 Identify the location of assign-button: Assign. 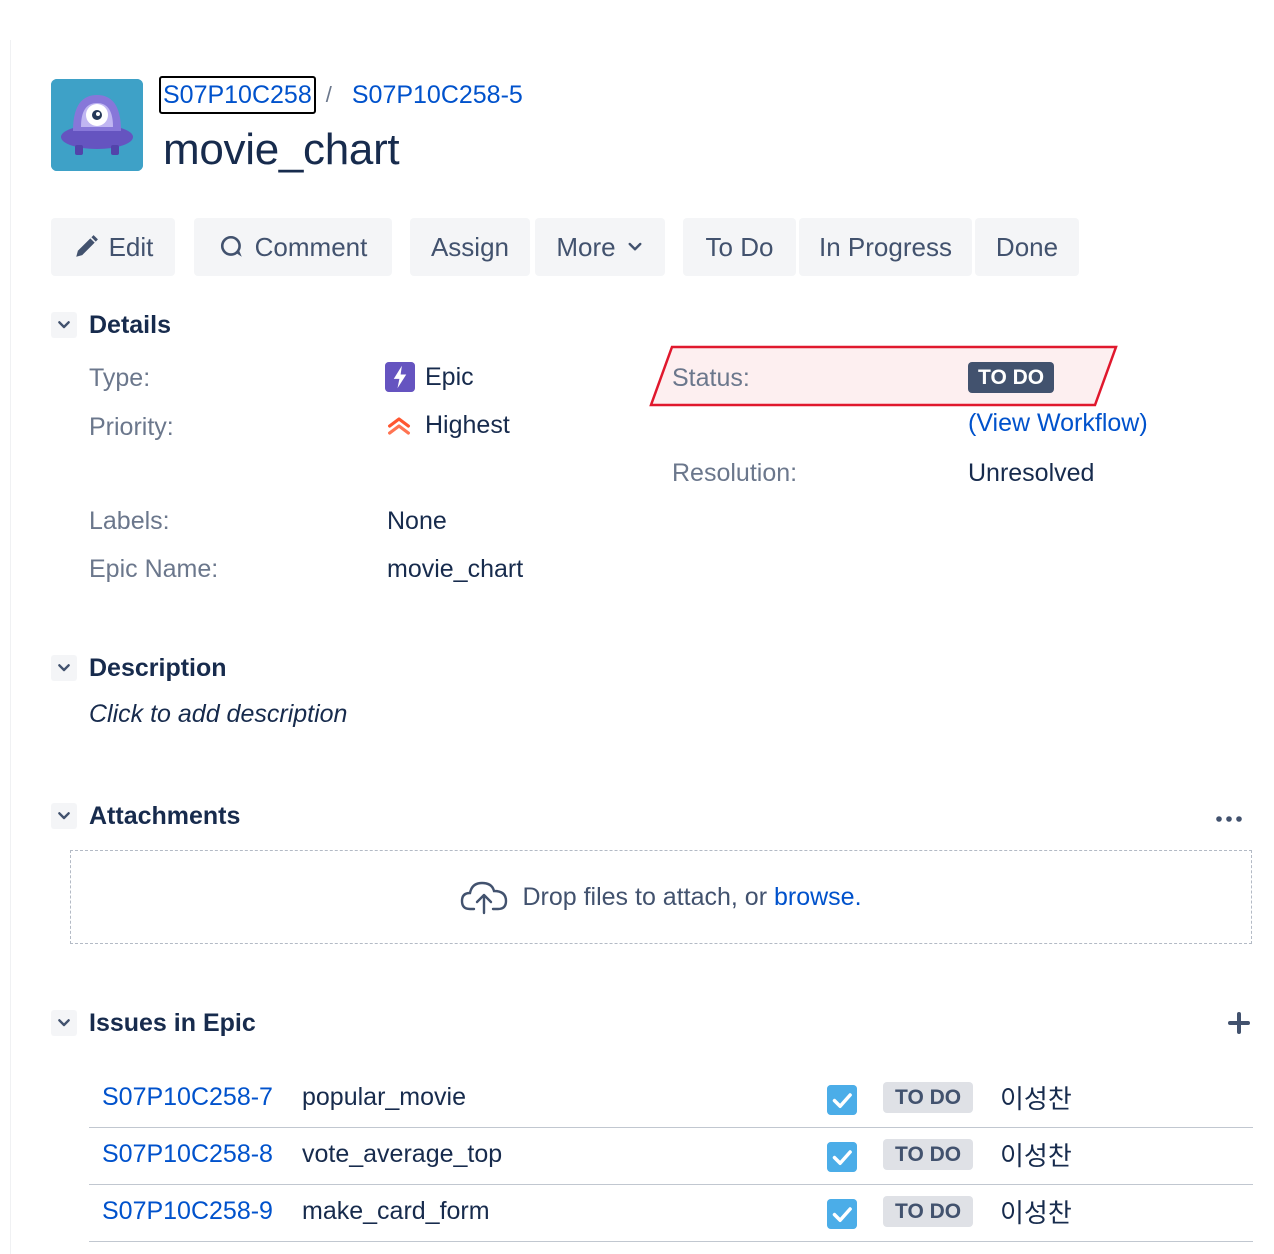
(470, 247).